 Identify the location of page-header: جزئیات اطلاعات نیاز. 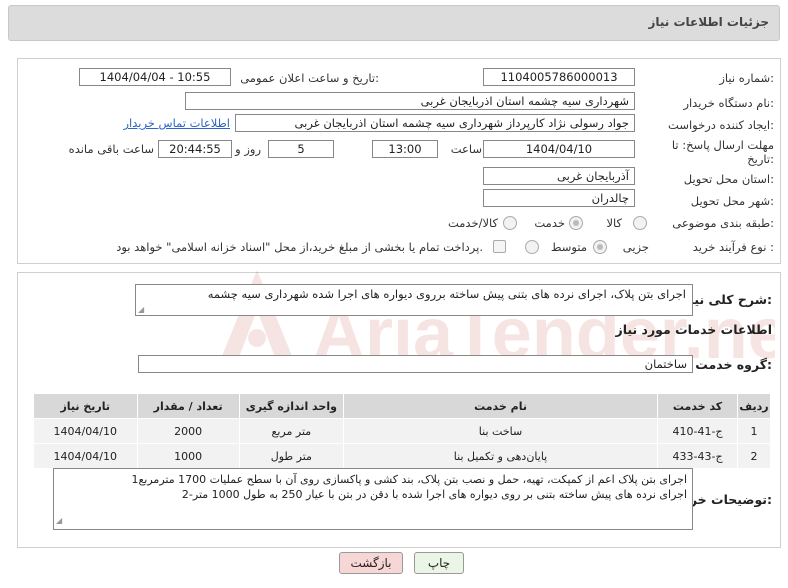
(394, 23).